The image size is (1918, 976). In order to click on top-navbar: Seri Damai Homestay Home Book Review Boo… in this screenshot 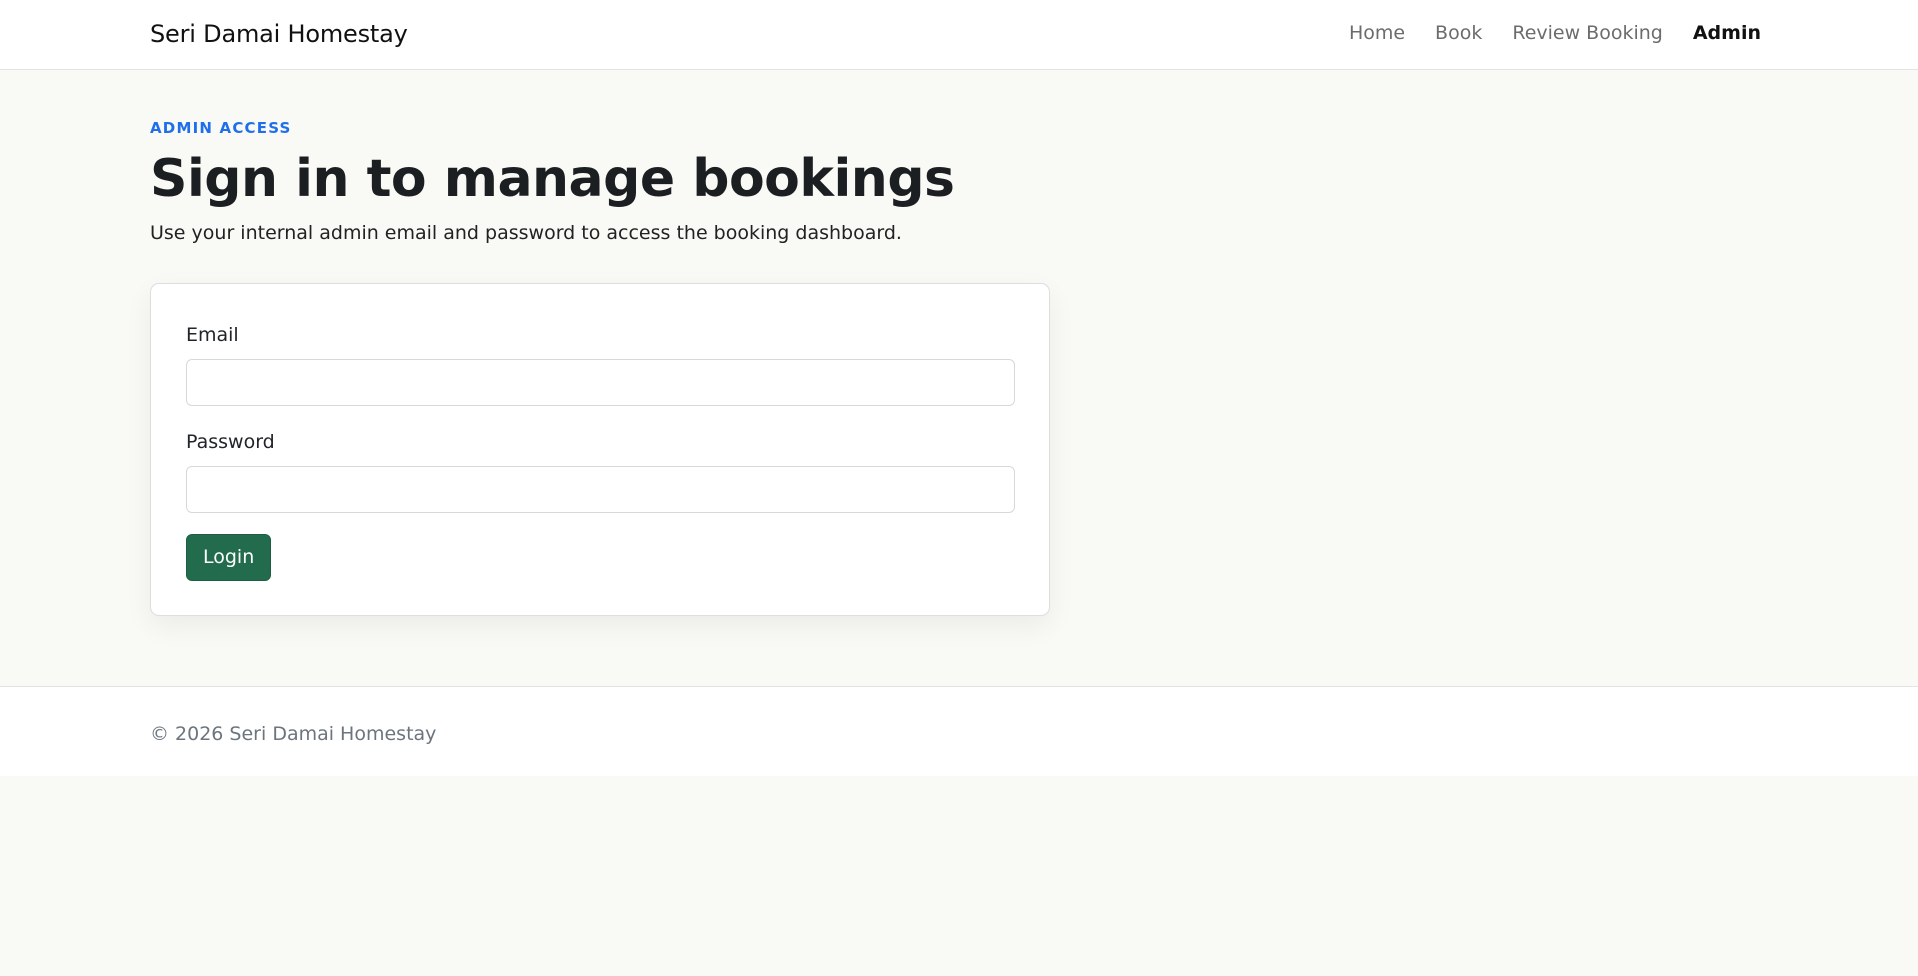, I will do `click(959, 35)`.